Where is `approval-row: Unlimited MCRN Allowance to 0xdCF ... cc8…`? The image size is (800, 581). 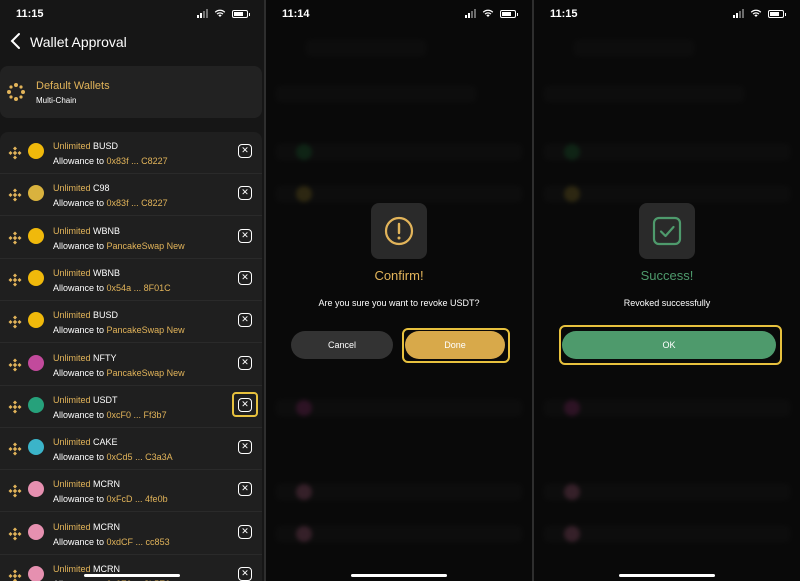
approval-row: Unlimited MCRN Allowance to 0xdCF ... cc8… is located at coordinates (131, 534).